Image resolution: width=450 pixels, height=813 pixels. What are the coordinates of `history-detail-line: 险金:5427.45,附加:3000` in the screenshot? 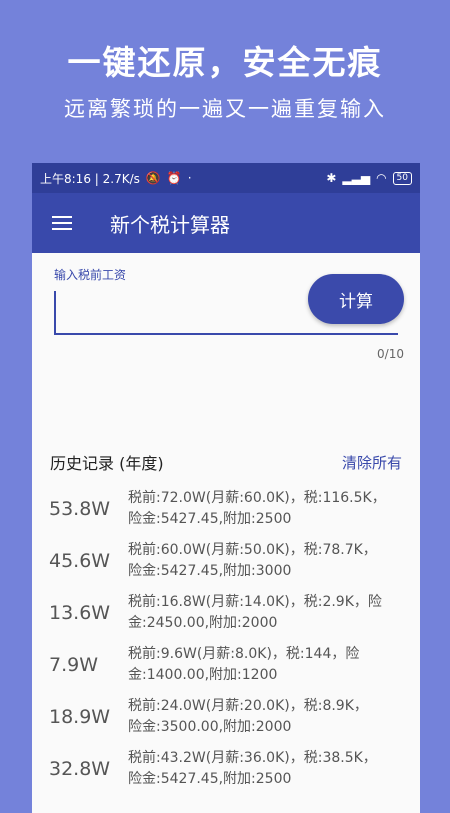 It's located at (210, 571).